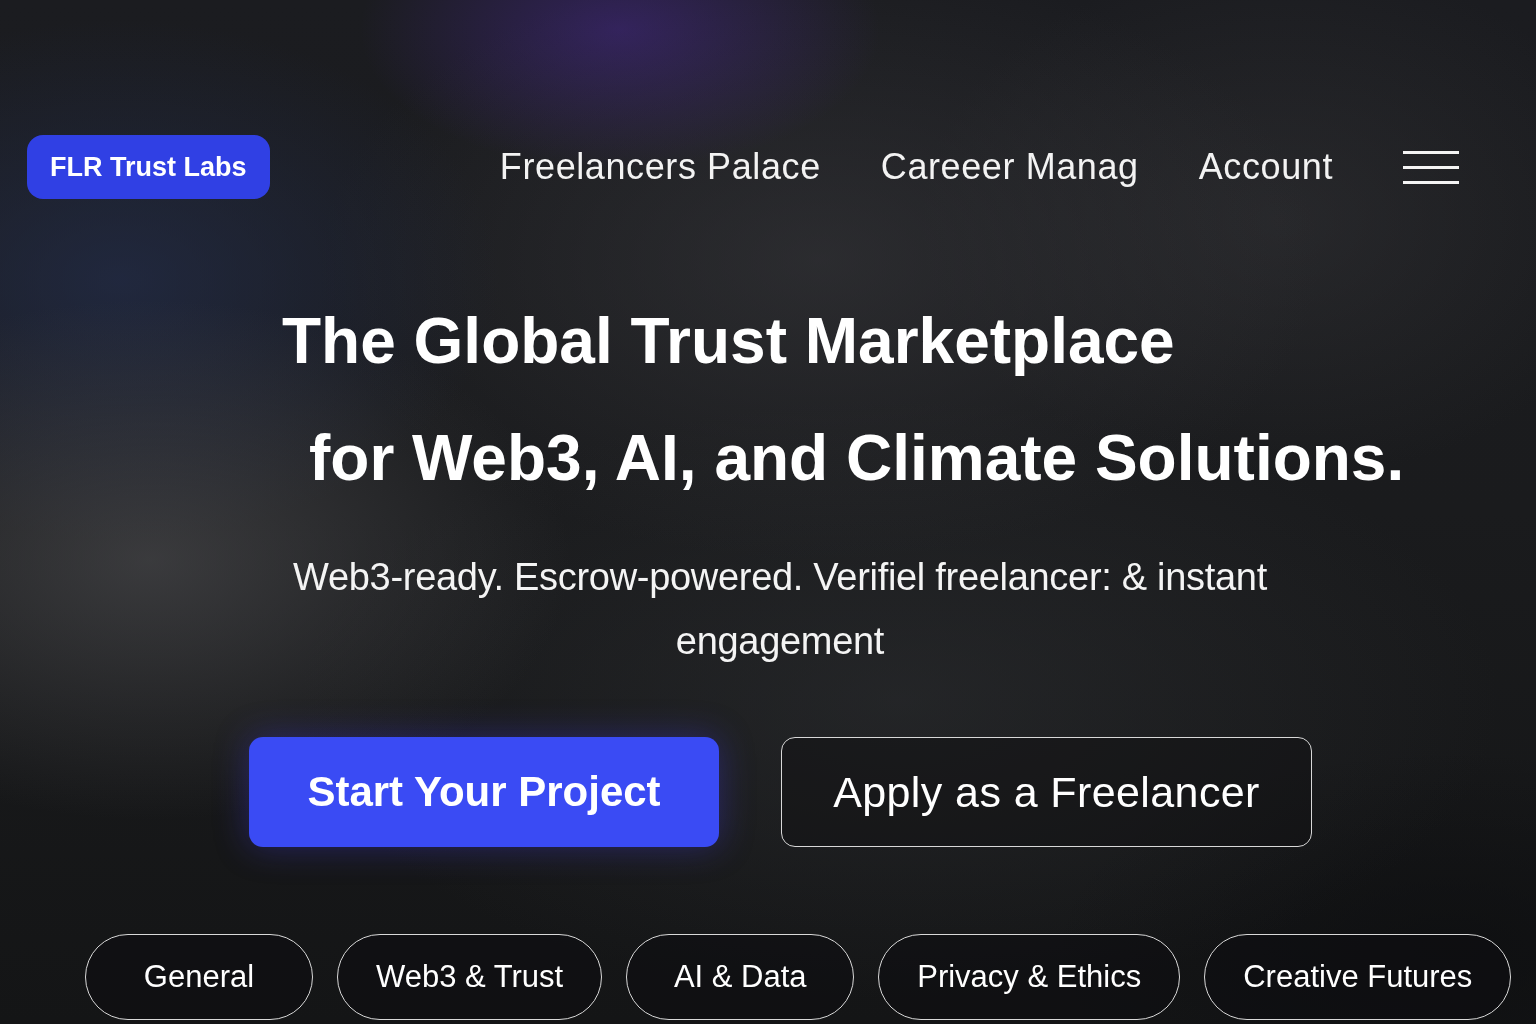  I want to click on category-pill: Creative Futures, so click(1358, 977).